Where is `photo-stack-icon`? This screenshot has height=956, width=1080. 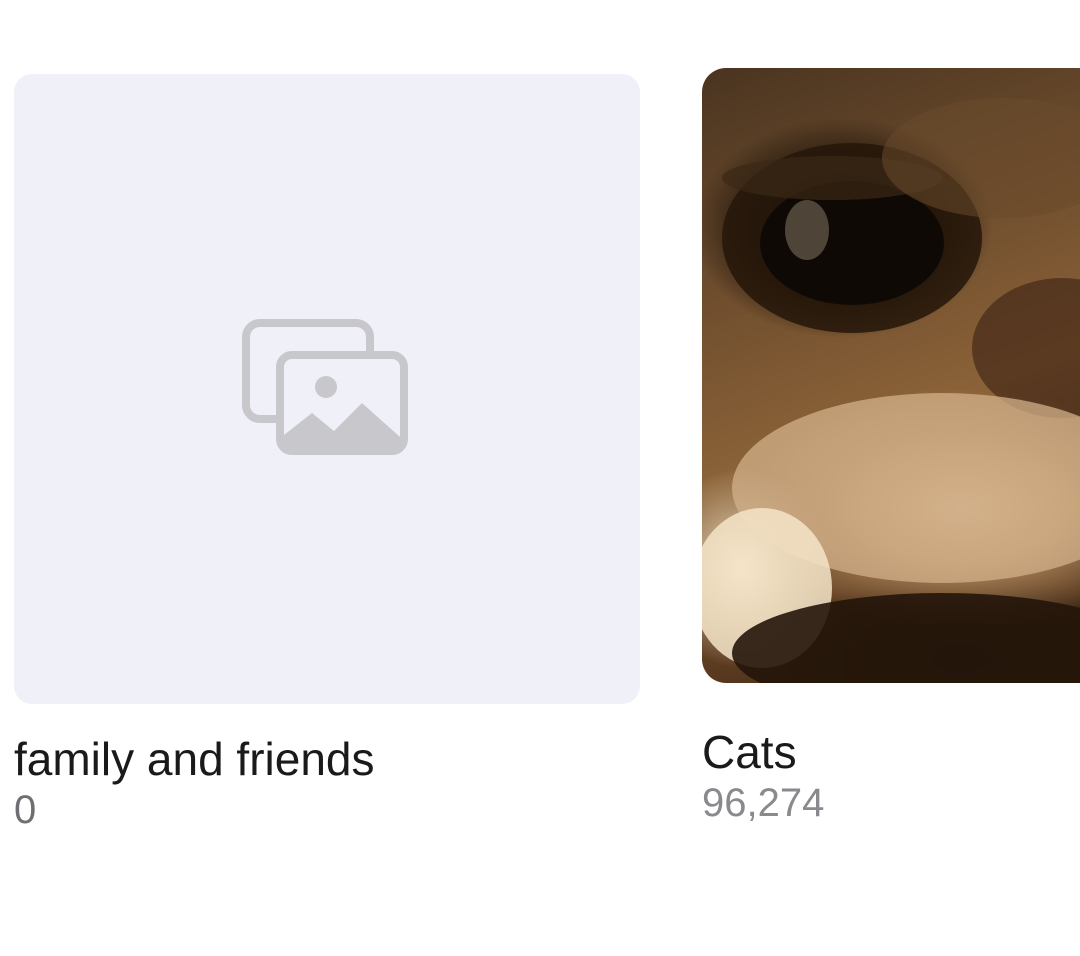
photo-stack-icon is located at coordinates (325, 387).